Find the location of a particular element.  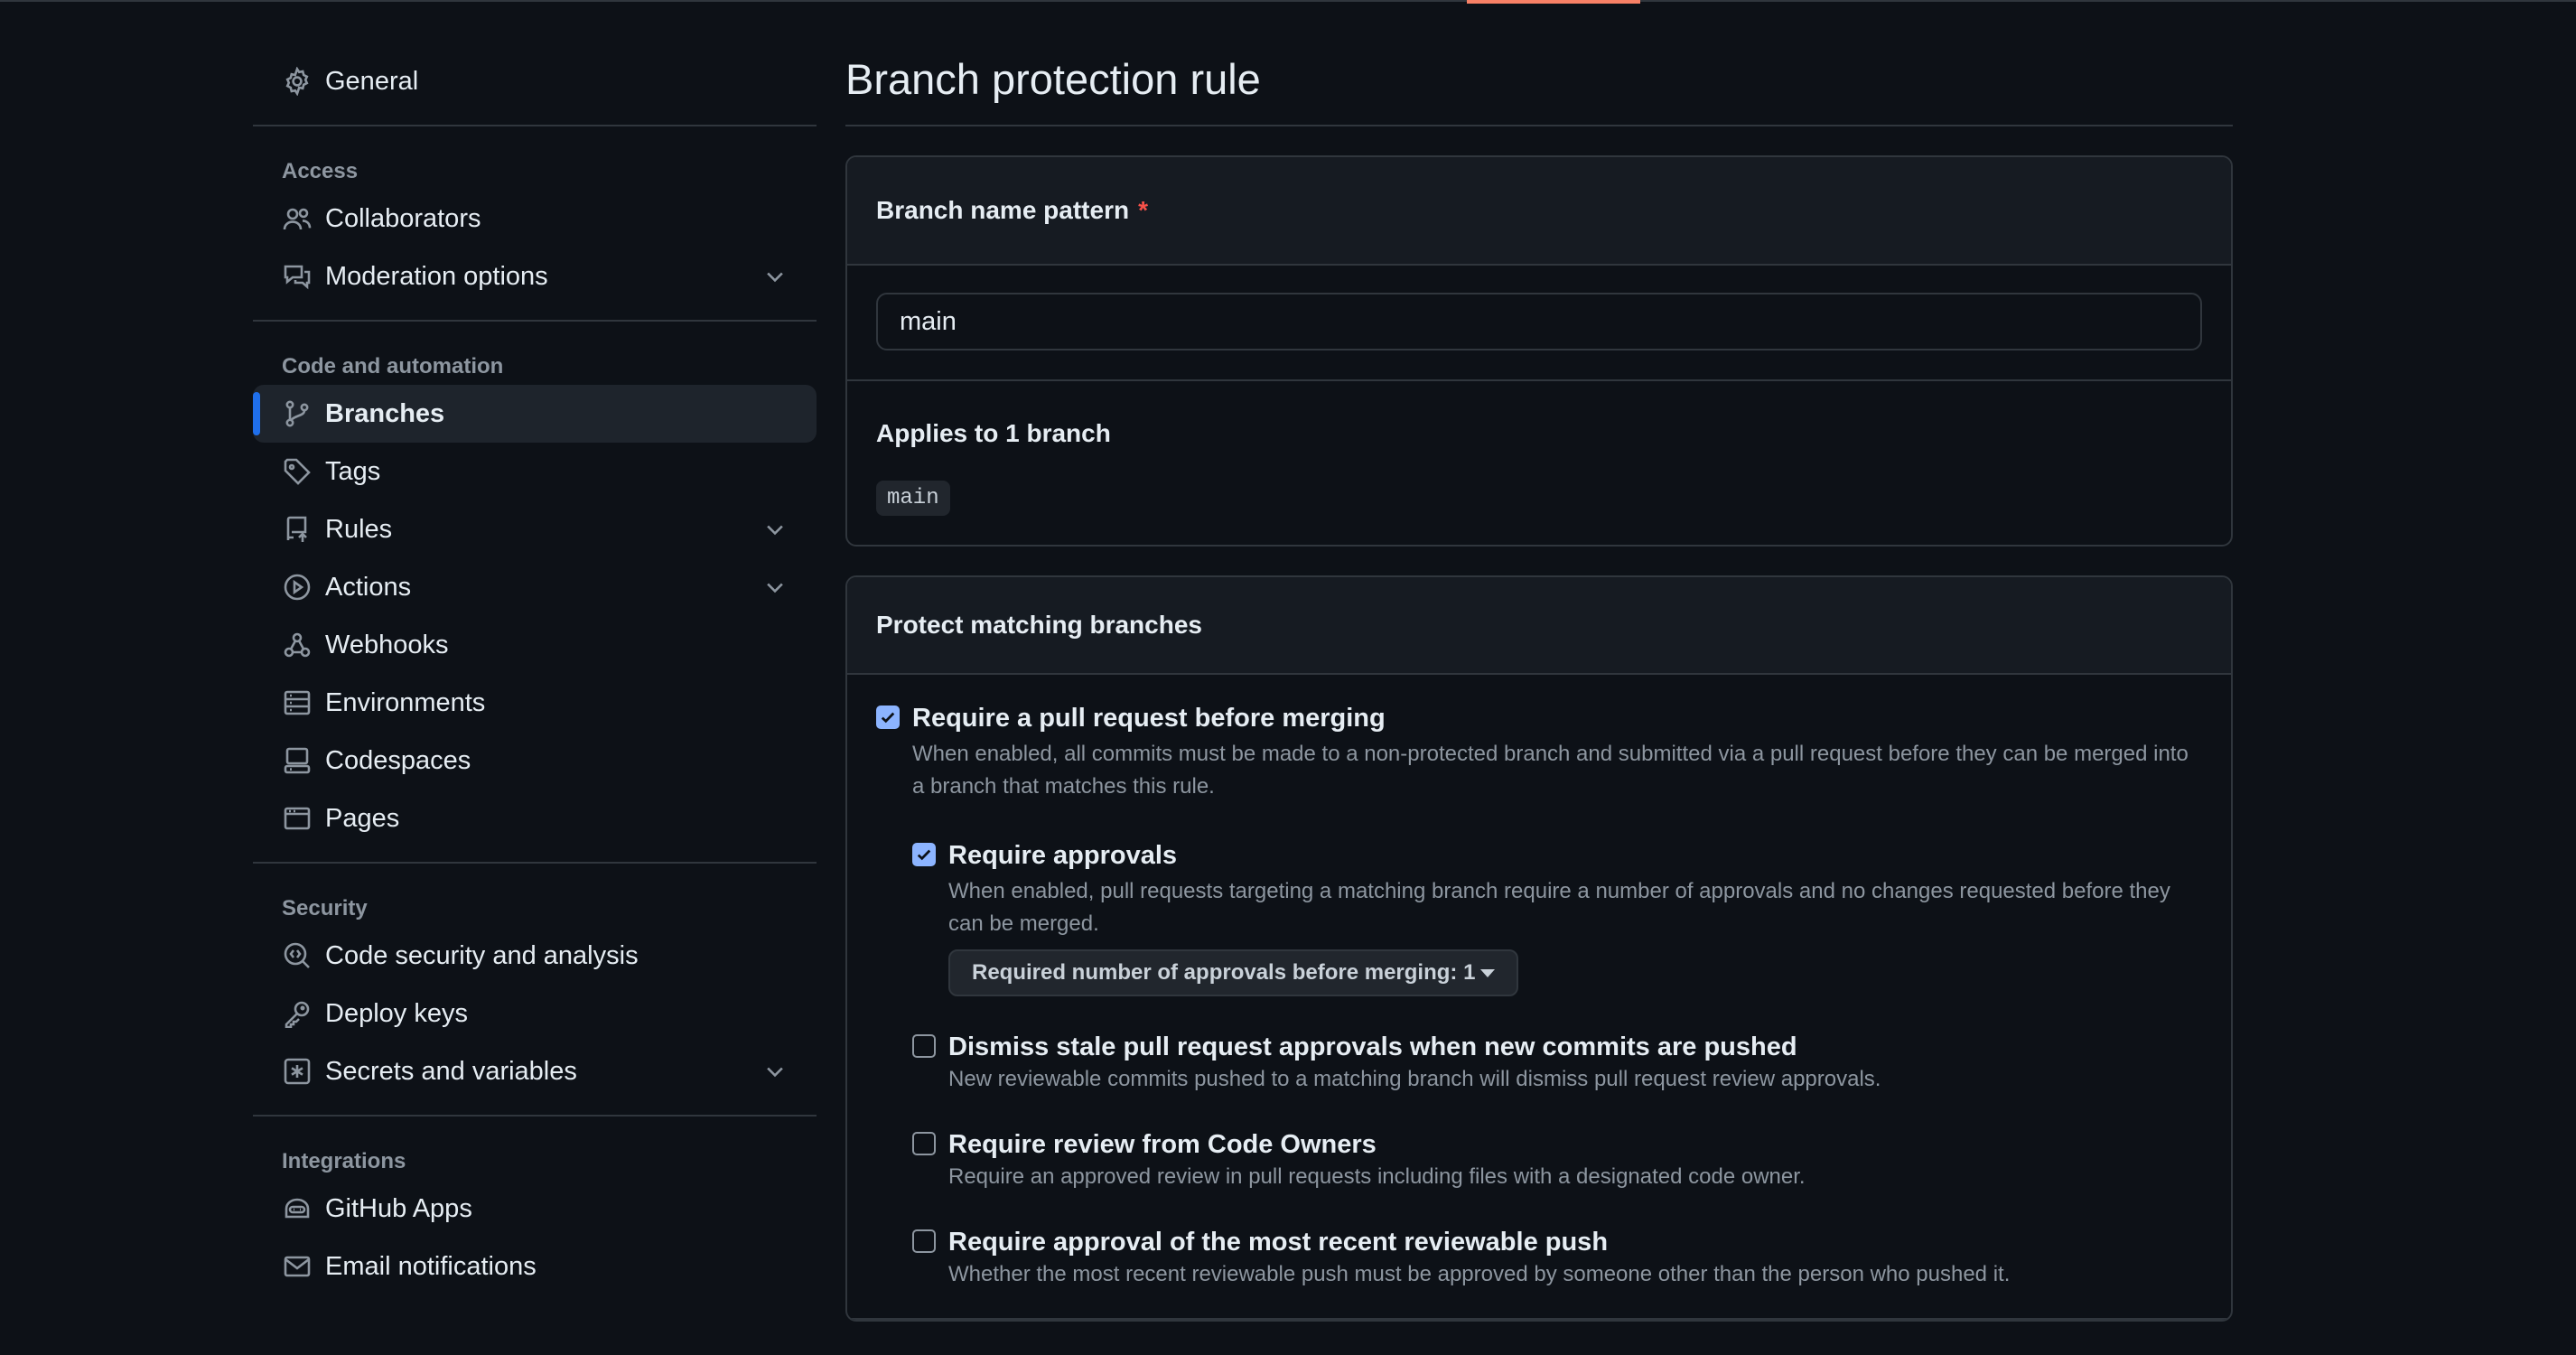

sidebar-item-code-security: Code security and analysis is located at coordinates (535, 956).